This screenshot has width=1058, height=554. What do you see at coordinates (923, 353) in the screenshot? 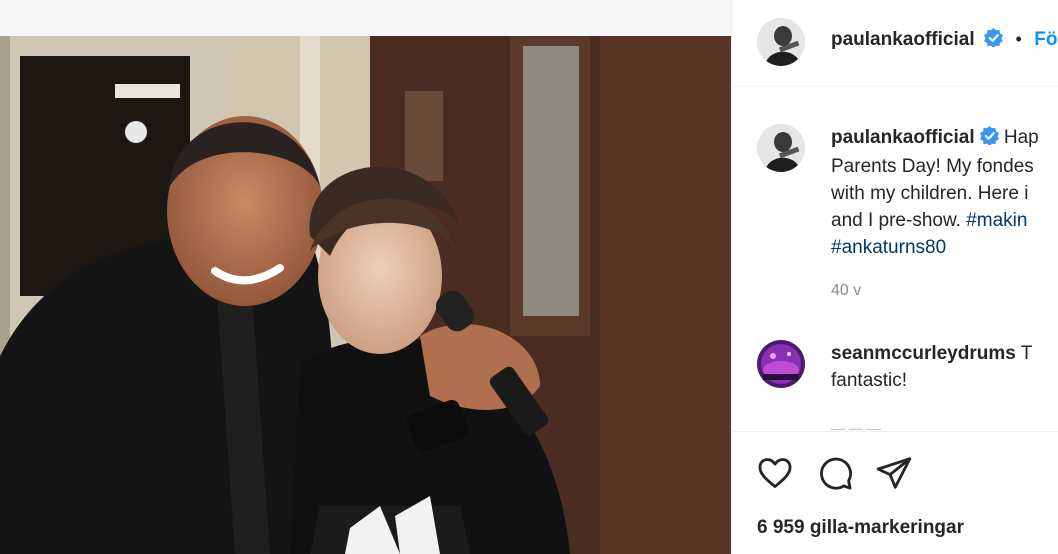
I see `commenter-username: seanmccurleydrums` at bounding box center [923, 353].